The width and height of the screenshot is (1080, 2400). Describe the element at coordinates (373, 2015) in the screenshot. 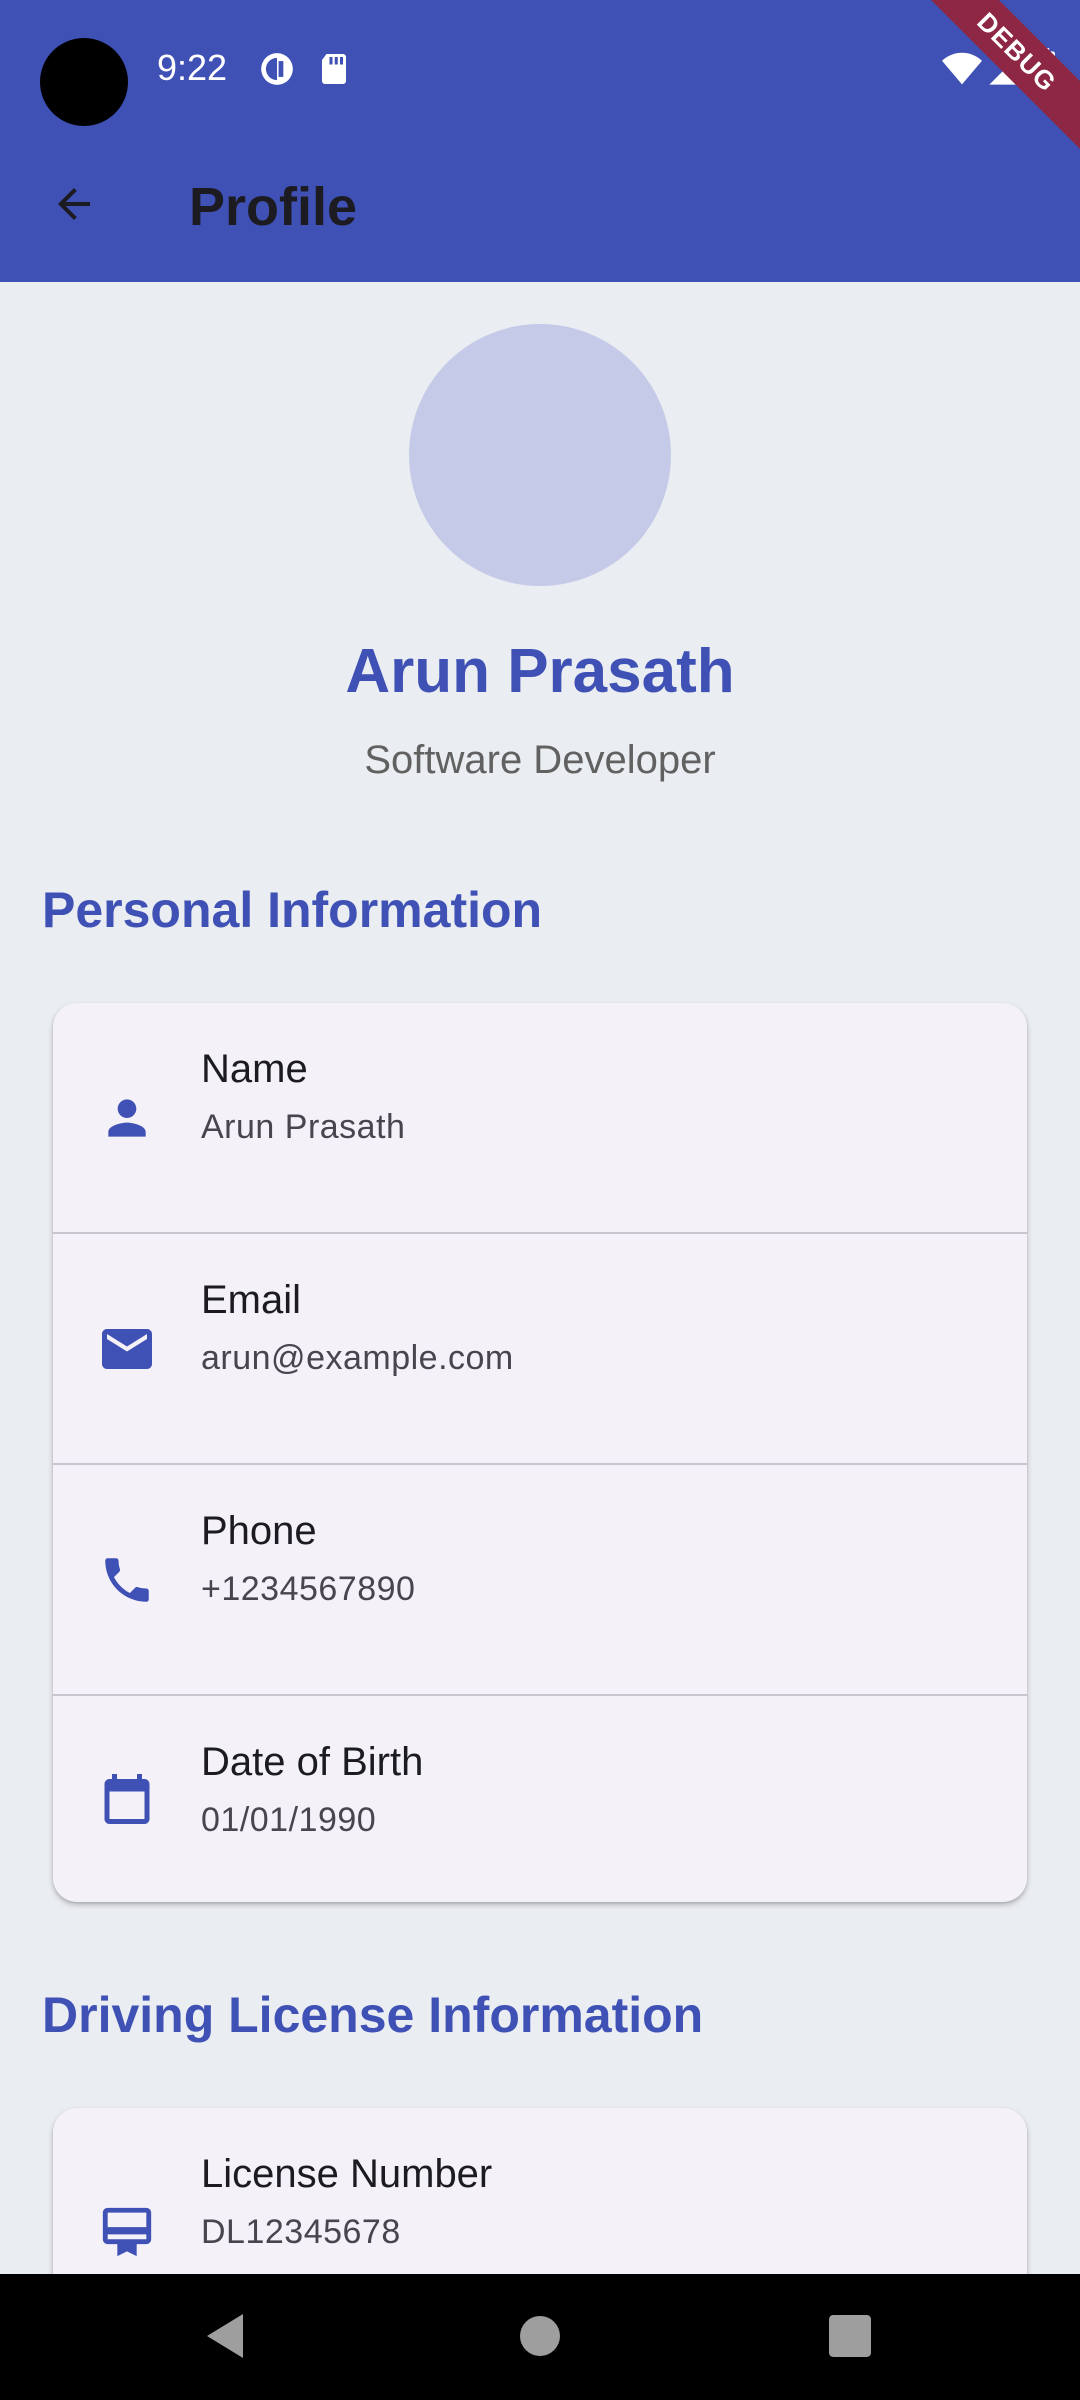

I see `section-title-license: Driving License Information` at that location.